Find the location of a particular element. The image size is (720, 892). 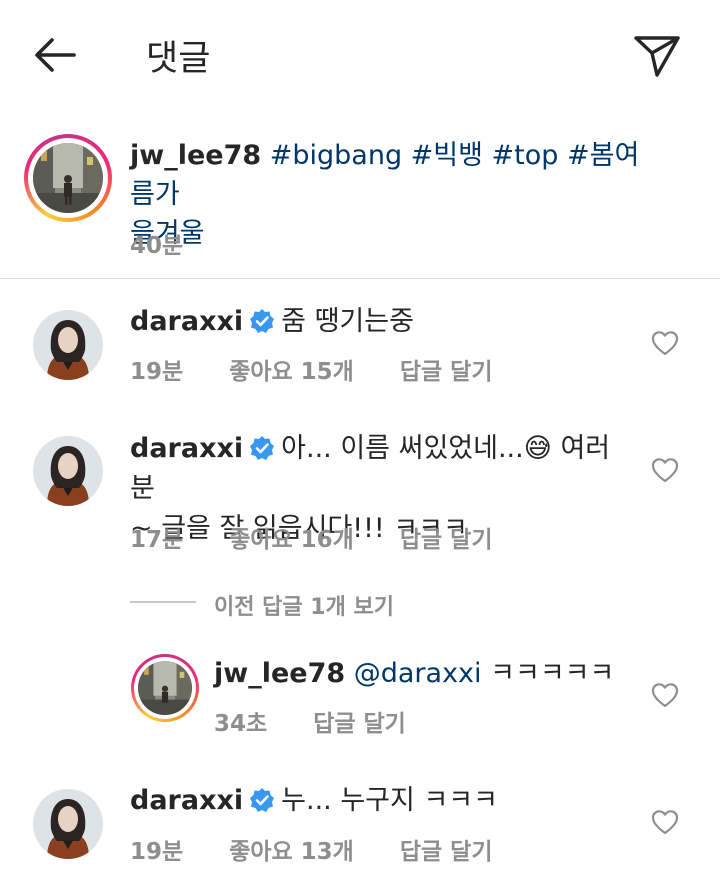

reply-time: 34초 is located at coordinates (241, 724).